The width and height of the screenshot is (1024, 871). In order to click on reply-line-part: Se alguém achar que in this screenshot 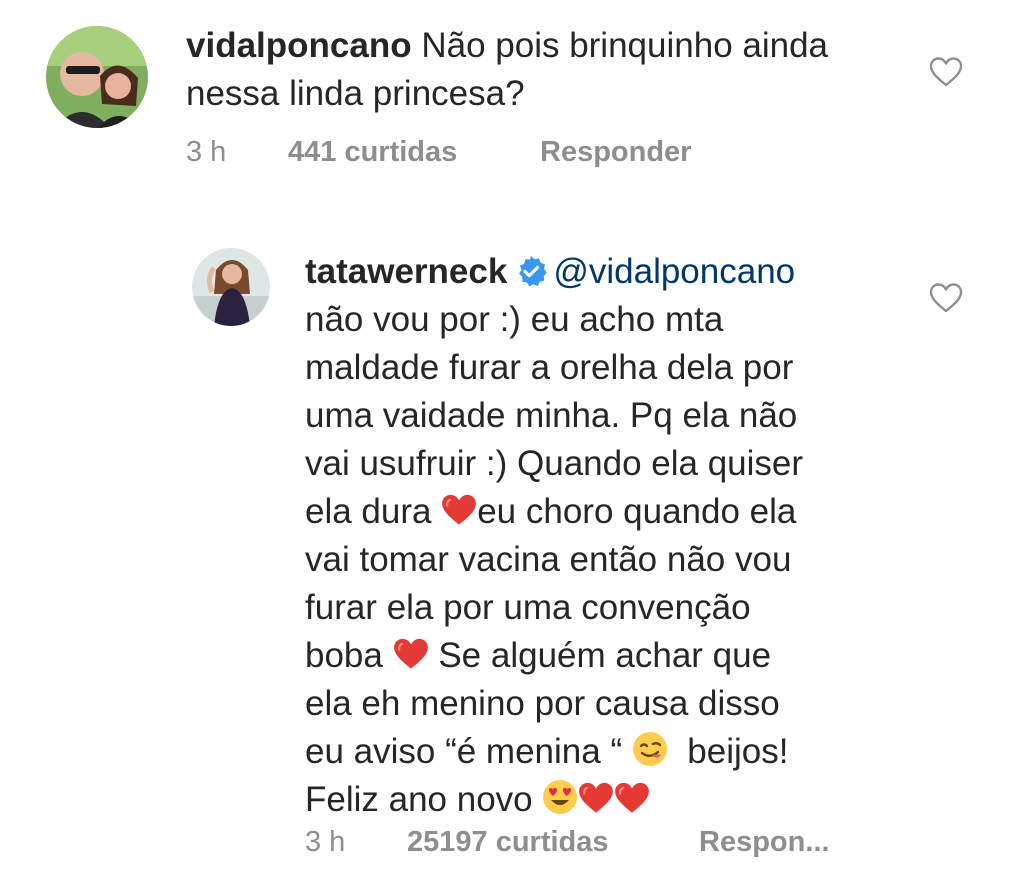, I will do `click(600, 655)`.